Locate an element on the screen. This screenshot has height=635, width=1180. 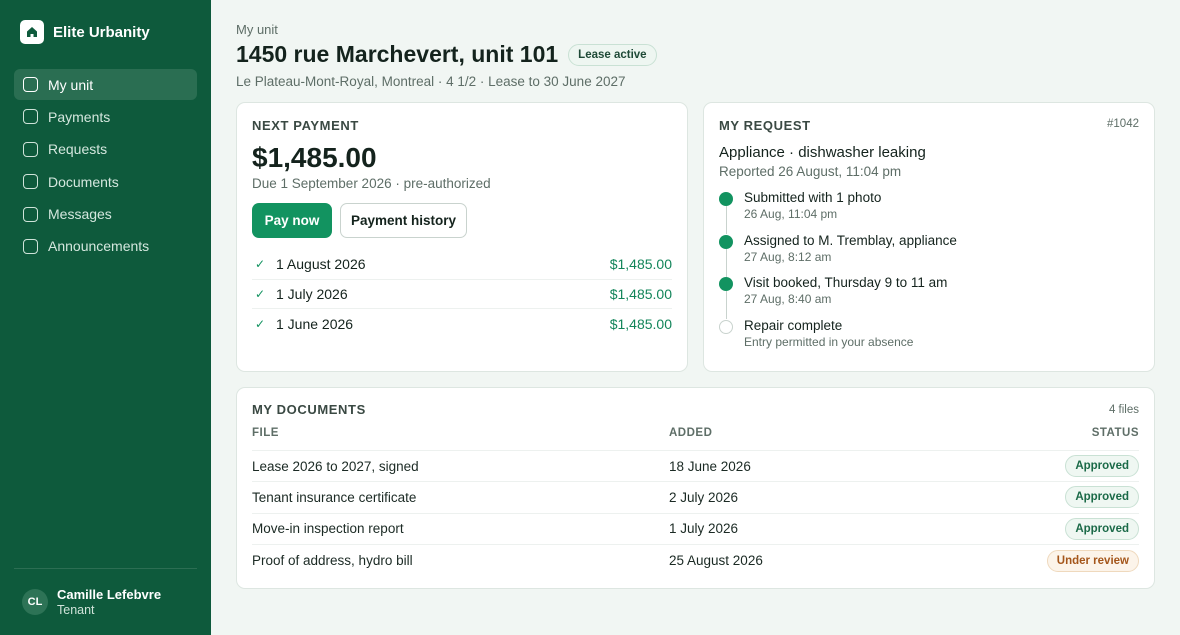
list-item: ✓ 1 July 2026 $1,485.00 is located at coordinates (462, 294).